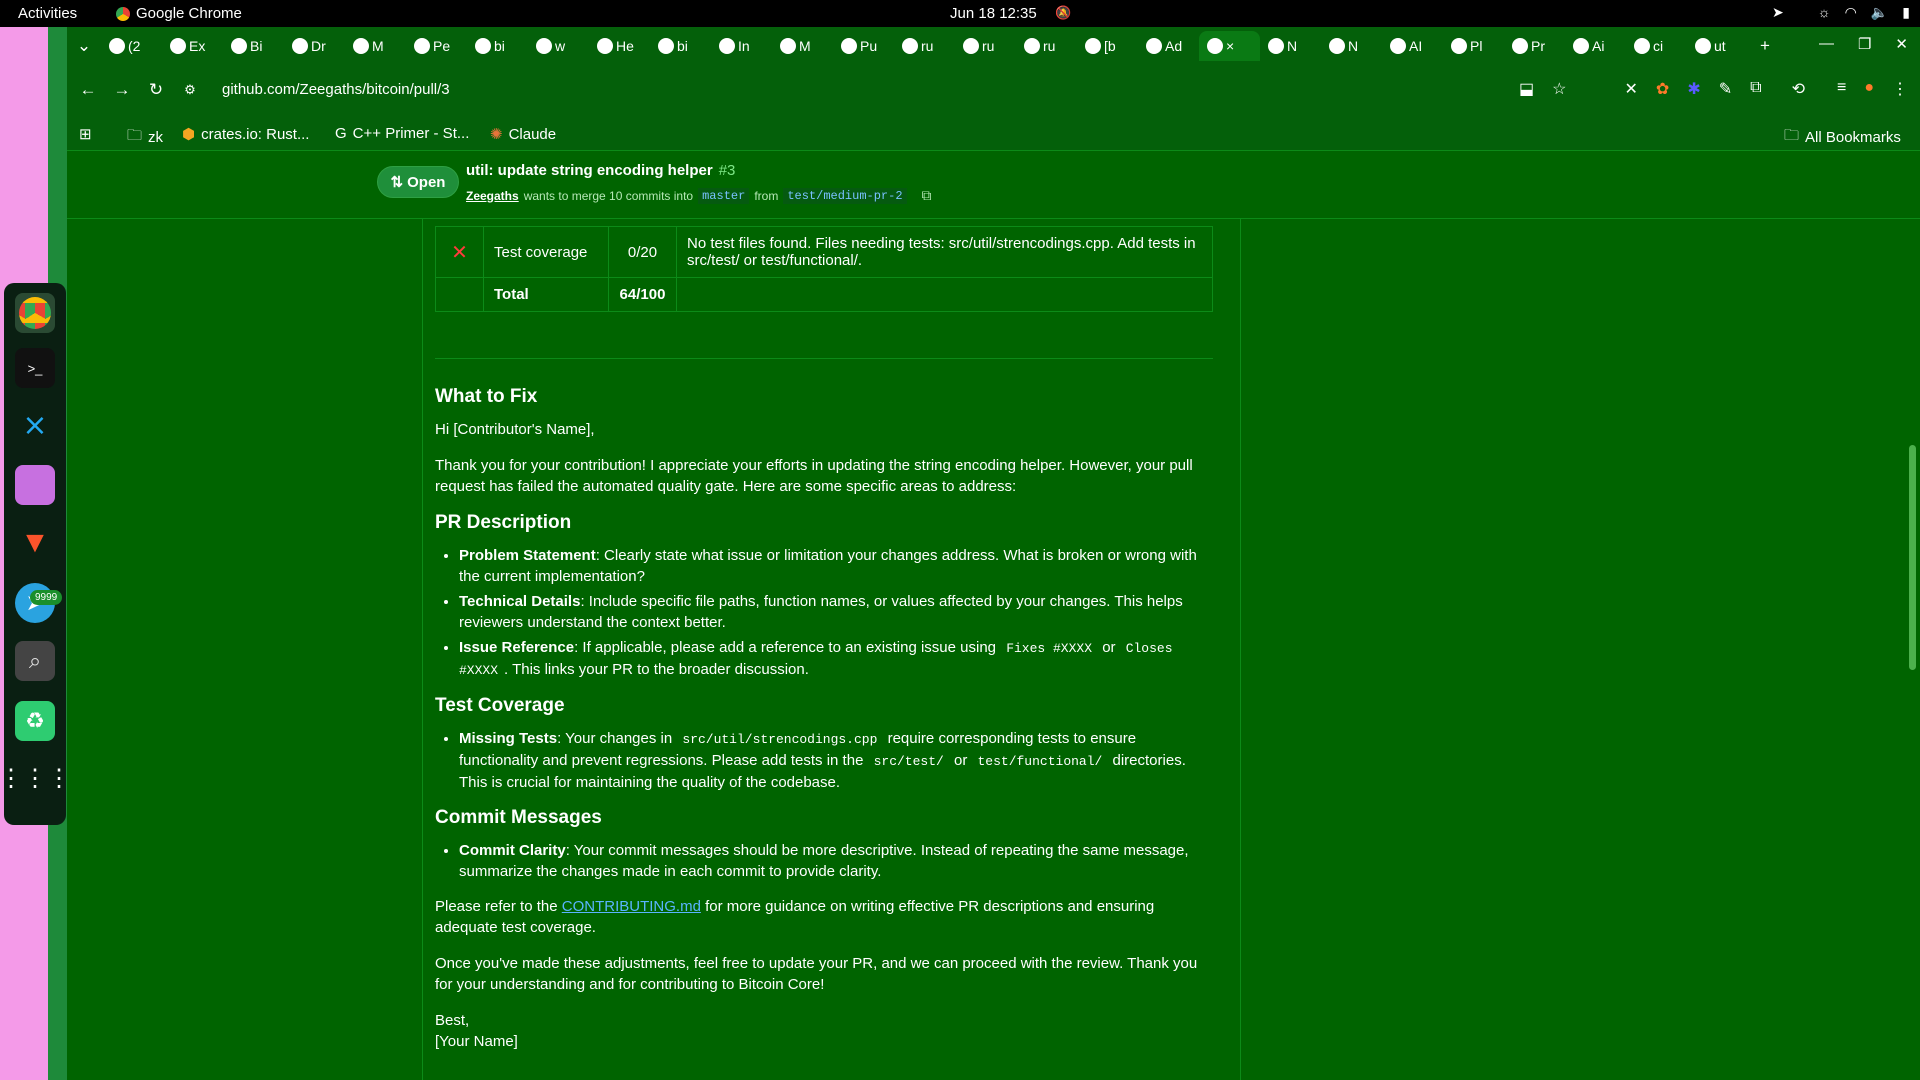 The image size is (1920, 1080). I want to click on profile-avatar: ●, so click(1869, 89).